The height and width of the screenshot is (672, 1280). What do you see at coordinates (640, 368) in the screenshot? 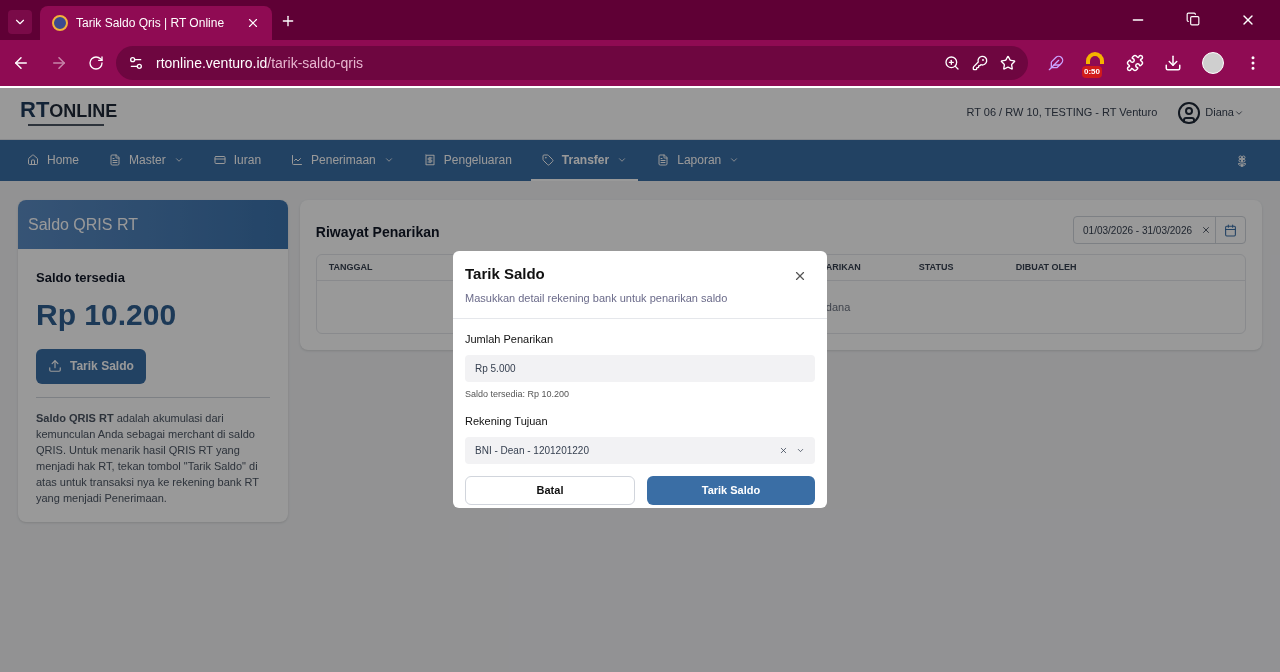
I see `amount-field: Rp 5.000` at bounding box center [640, 368].